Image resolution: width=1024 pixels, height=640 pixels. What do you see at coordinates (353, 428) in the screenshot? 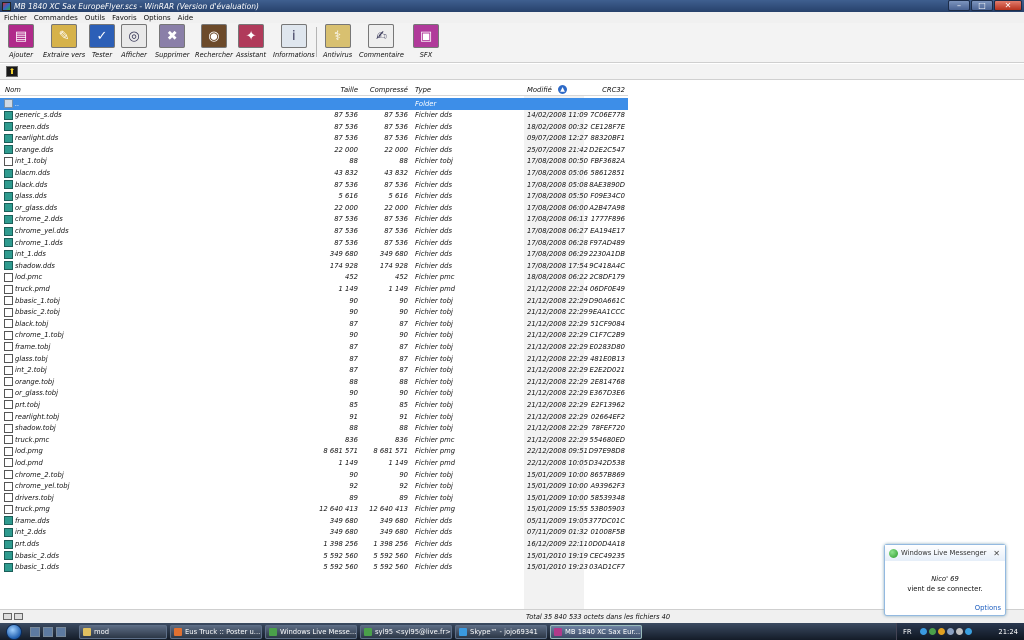
I see `file-size: 88` at bounding box center [353, 428].